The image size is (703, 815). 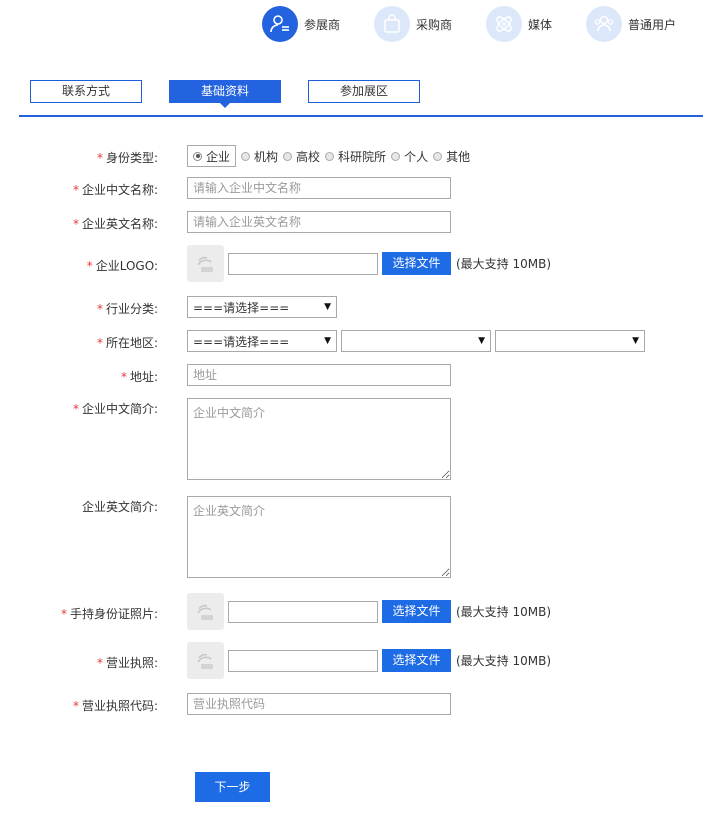 What do you see at coordinates (504, 661) in the screenshot?
I see `license-size-hint: (最大支持 10MB)` at bounding box center [504, 661].